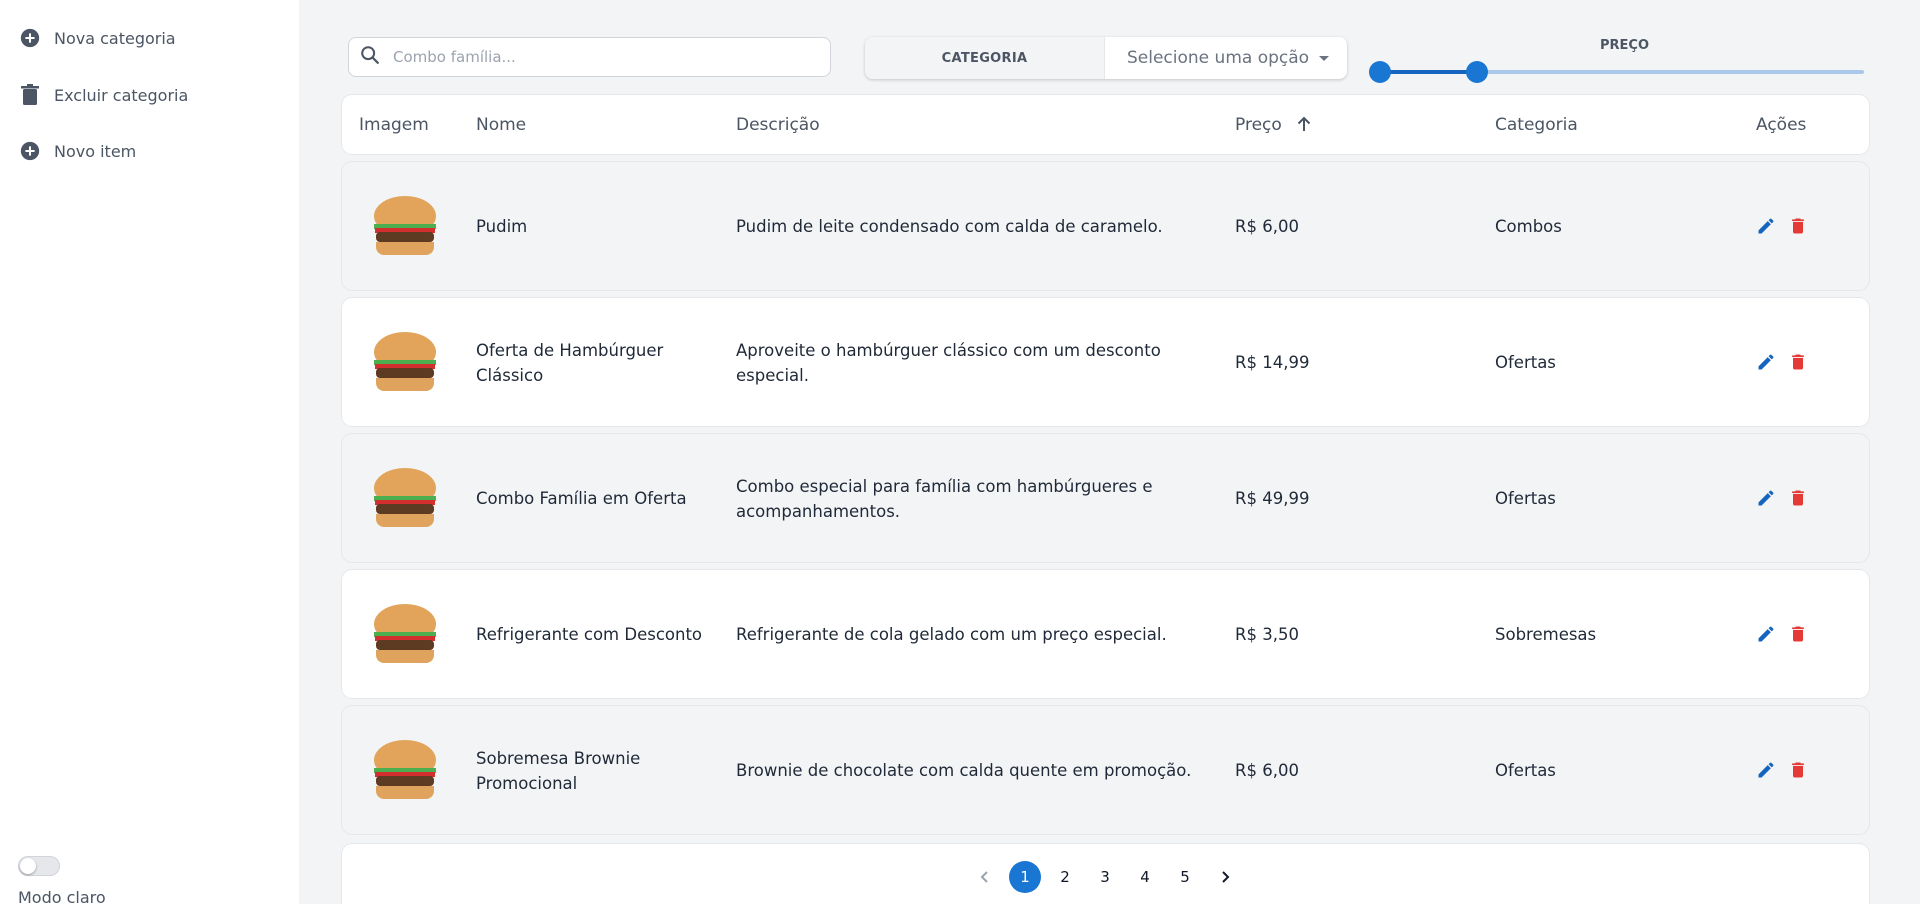 This screenshot has height=904, width=1920. Describe the element at coordinates (1025, 877) in the screenshot. I see `page-button-1: 1` at that location.